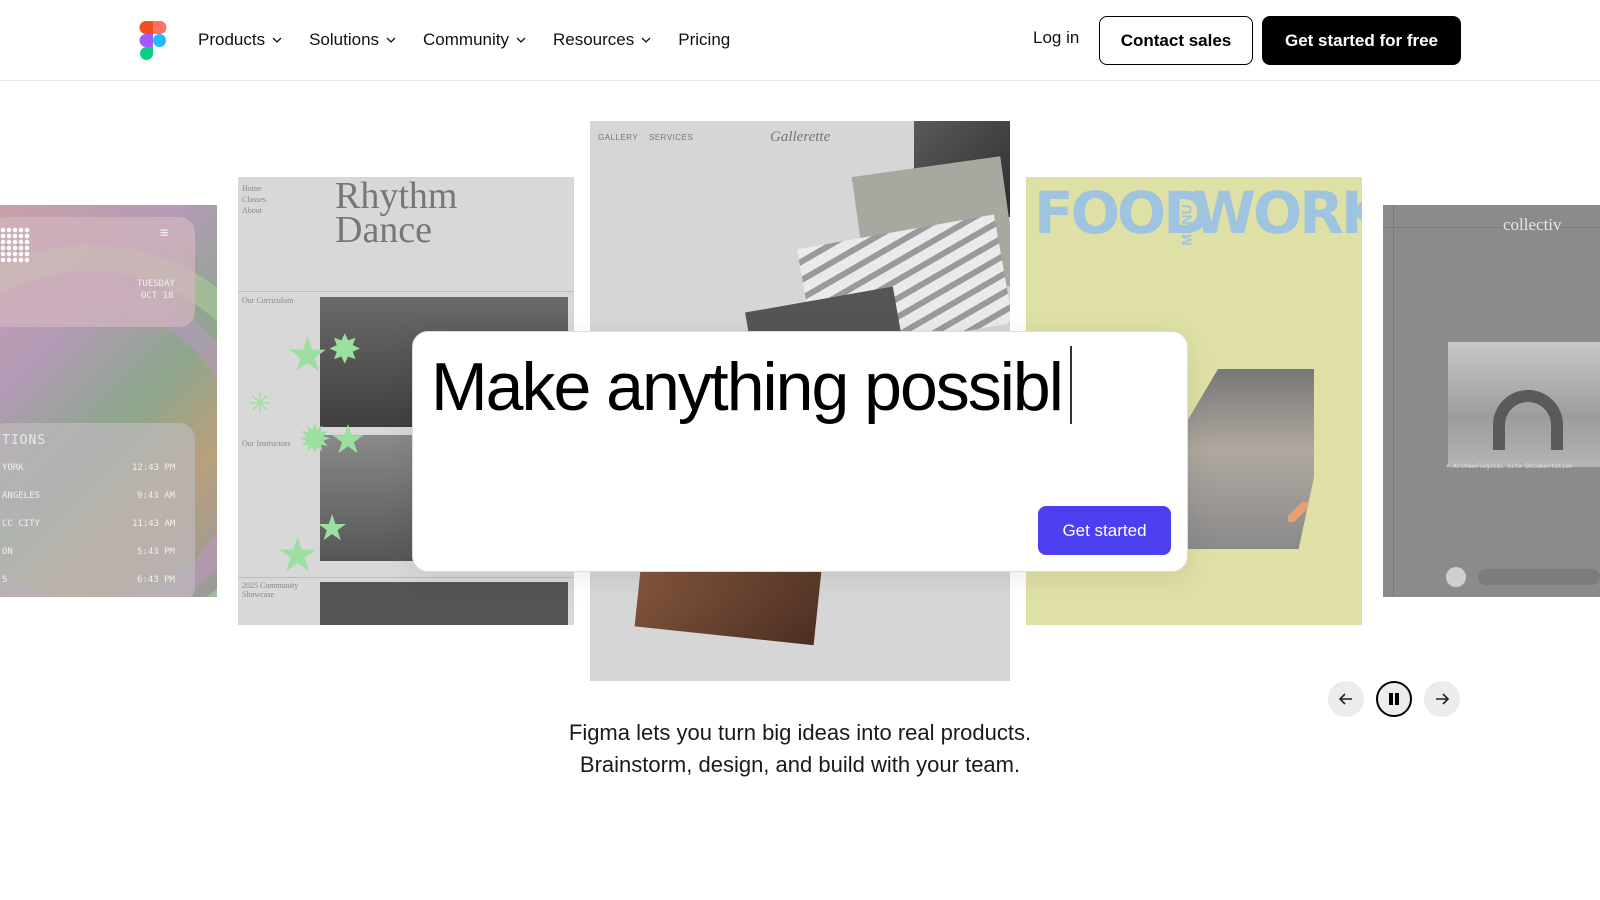 The height and width of the screenshot is (900, 1600). I want to click on tz-time: 12:43 PM, so click(154, 468).